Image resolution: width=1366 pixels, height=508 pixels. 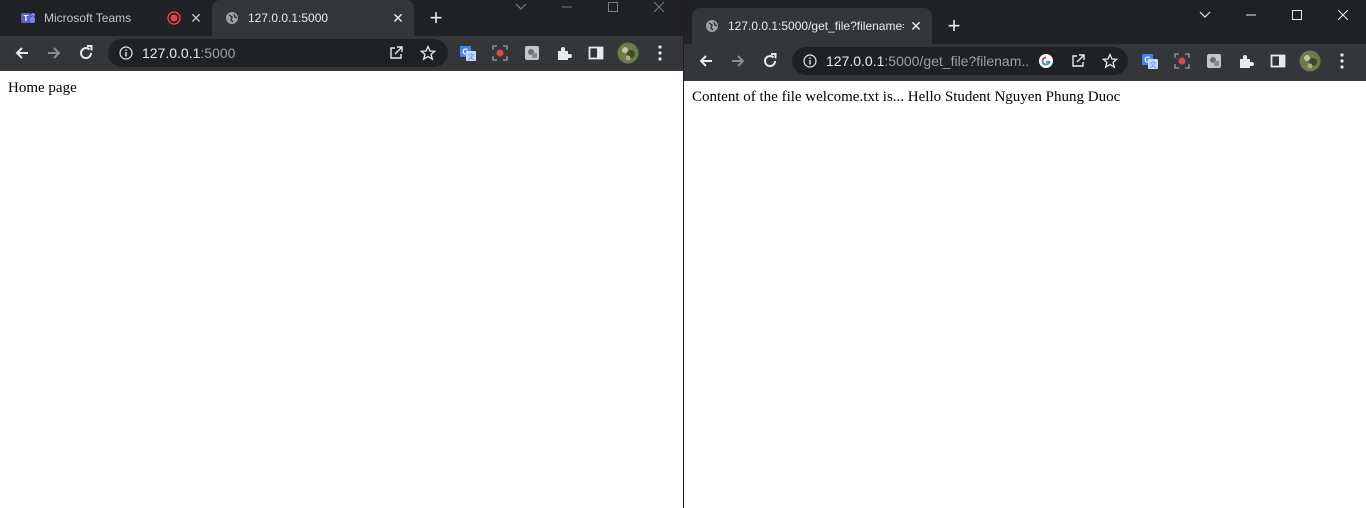 What do you see at coordinates (174, 18) in the screenshot?
I see `recording-dot-icon` at bounding box center [174, 18].